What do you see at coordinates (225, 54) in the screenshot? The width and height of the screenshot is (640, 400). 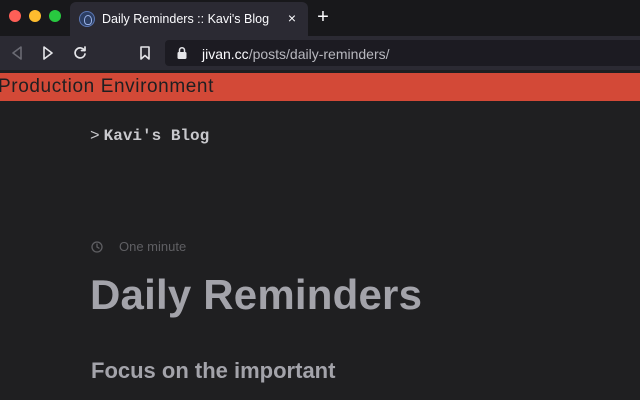 I see `url-host: jivan.cc` at bounding box center [225, 54].